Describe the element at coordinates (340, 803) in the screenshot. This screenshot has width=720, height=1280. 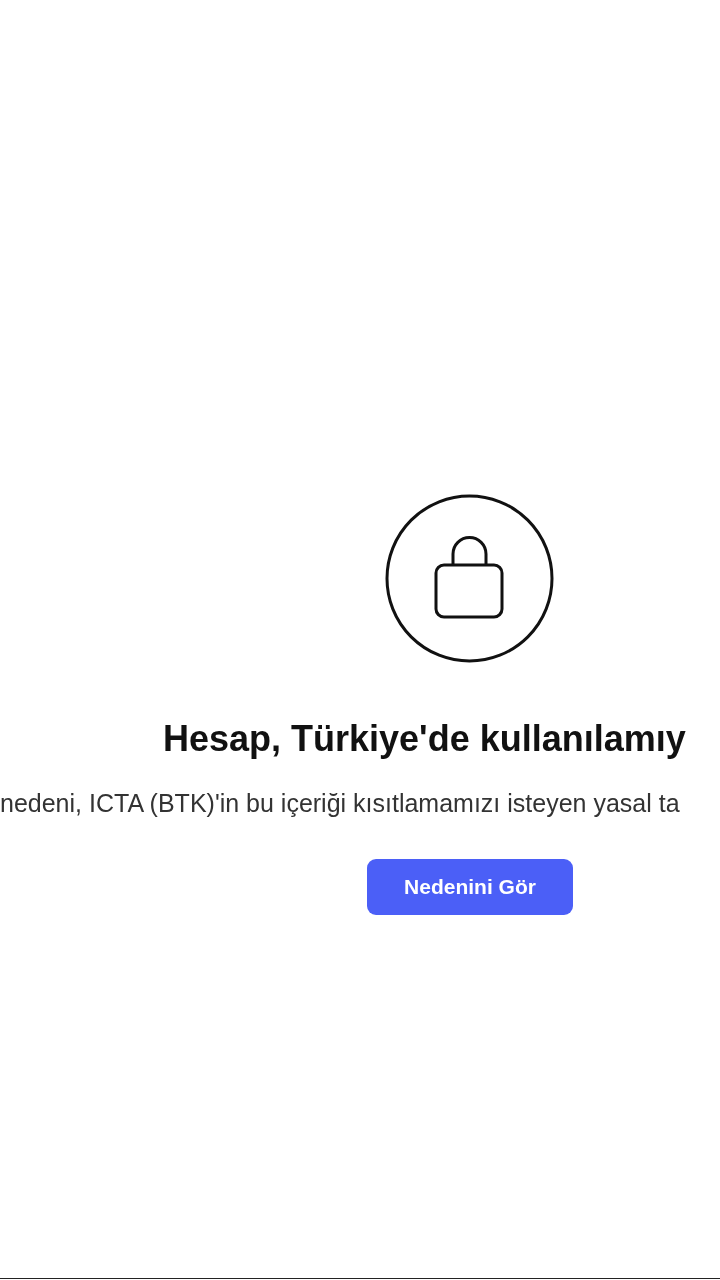
I see `message-text: nedeni, ICTA (BTK)'in bu içeriği kısıtlamamızı isteyen yasal ta` at that location.